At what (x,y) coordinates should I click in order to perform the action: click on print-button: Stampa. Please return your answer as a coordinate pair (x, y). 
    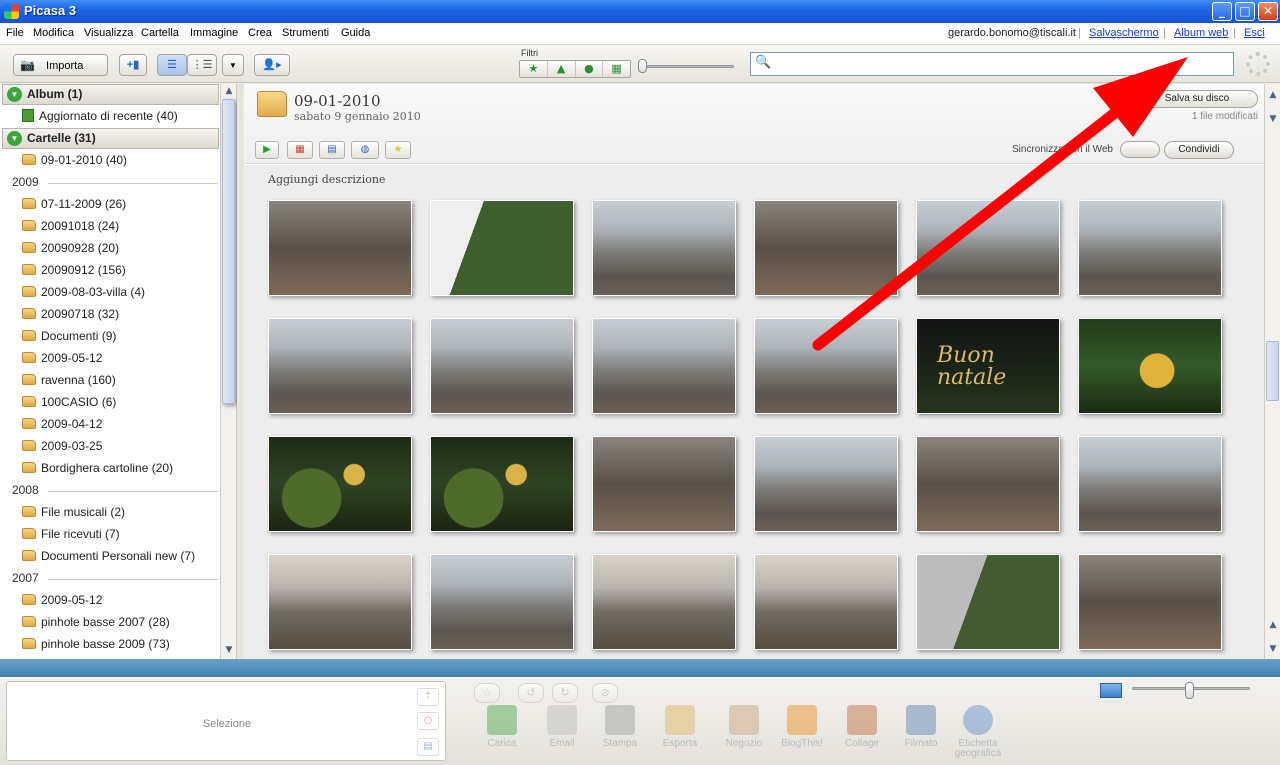
    Looking at the image, I should click on (620, 727).